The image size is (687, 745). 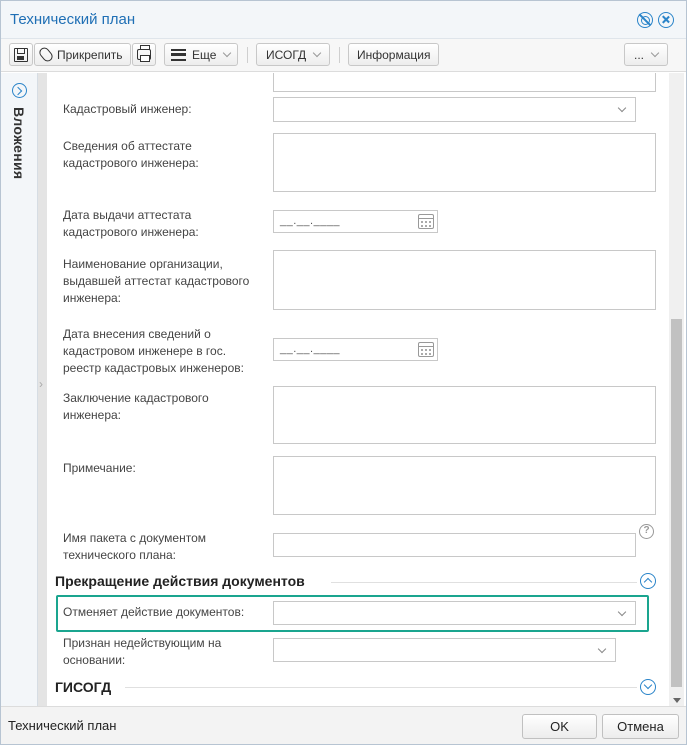 I want to click on scroll-down-icon, so click(x=677, y=700).